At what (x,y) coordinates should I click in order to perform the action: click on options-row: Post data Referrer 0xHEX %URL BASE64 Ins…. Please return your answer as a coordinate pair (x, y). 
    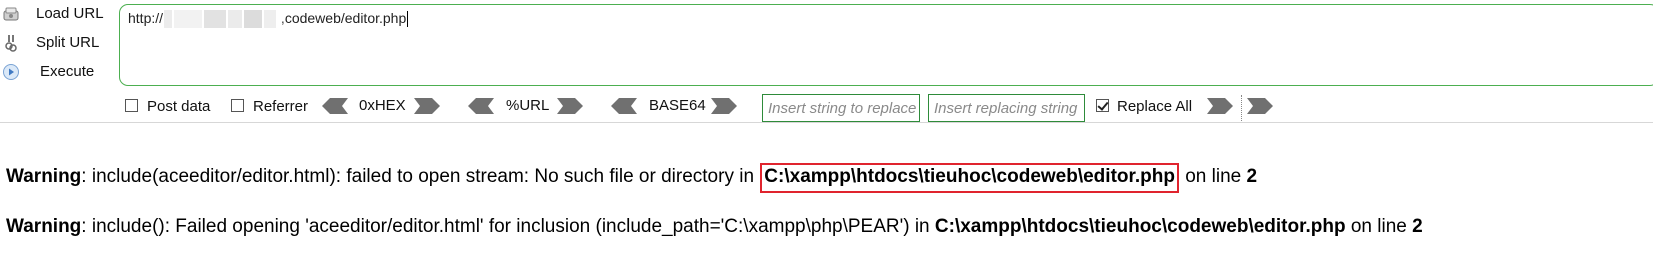
    Looking at the image, I should click on (826, 107).